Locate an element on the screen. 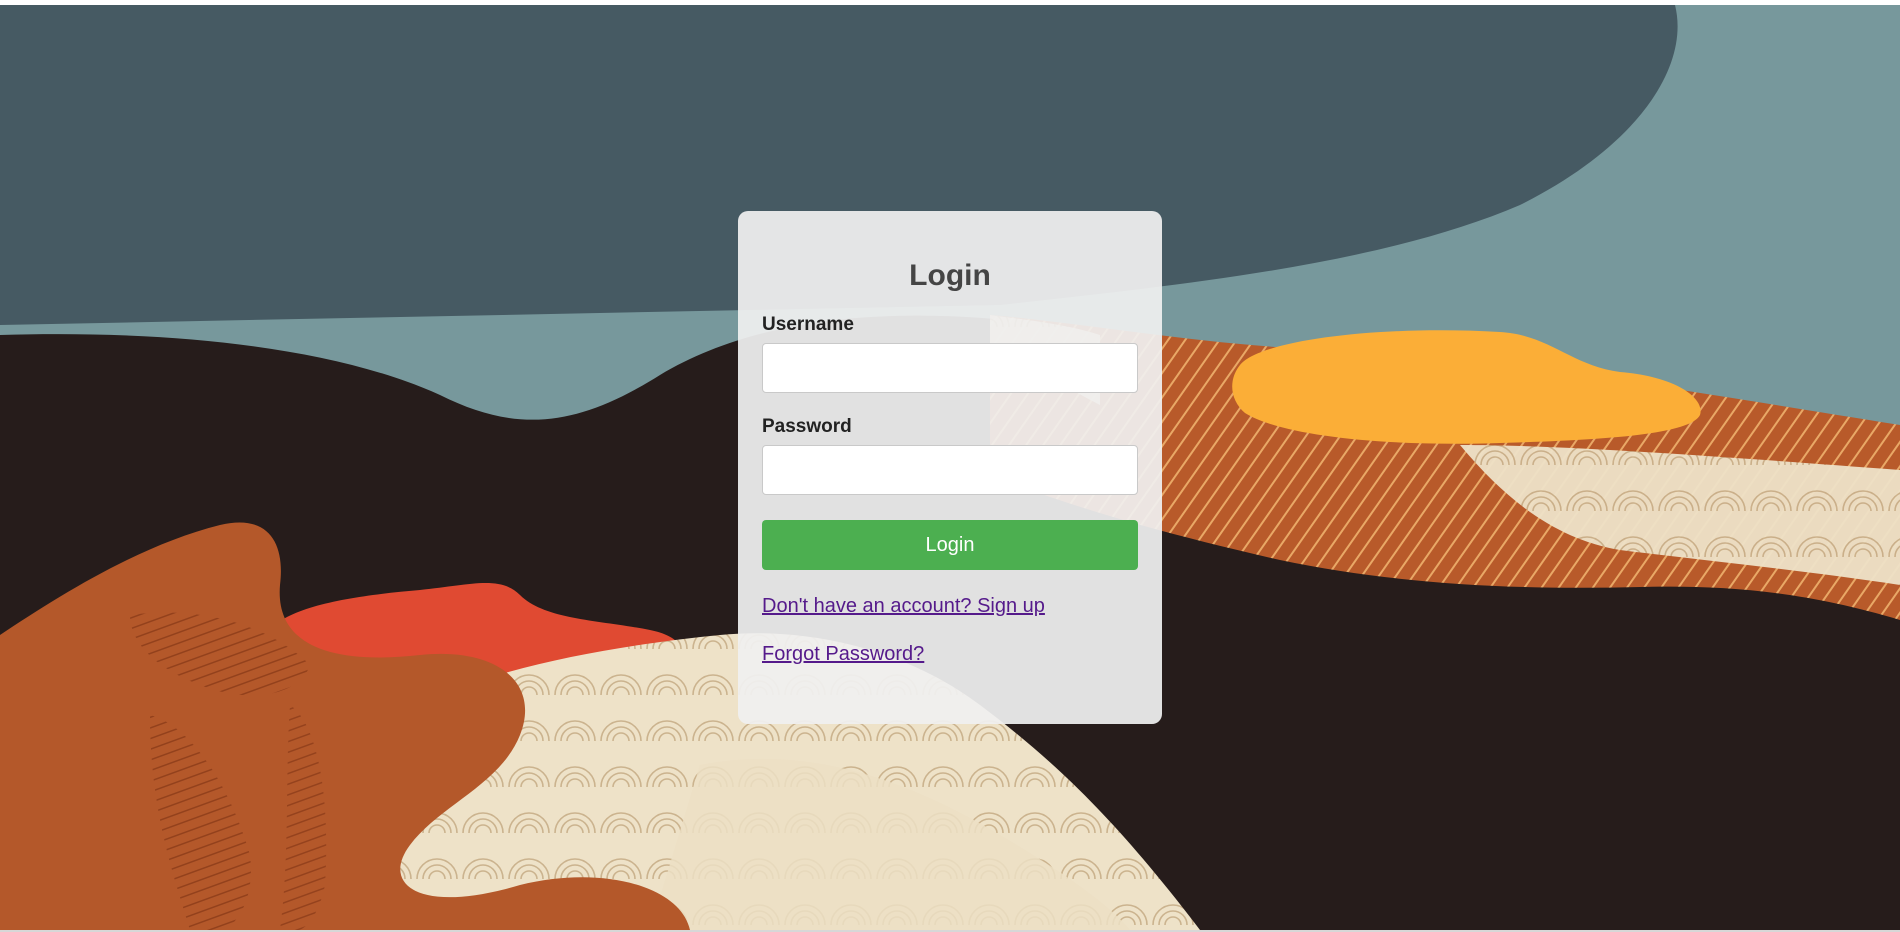 The image size is (1900, 932). username-input is located at coordinates (950, 368).